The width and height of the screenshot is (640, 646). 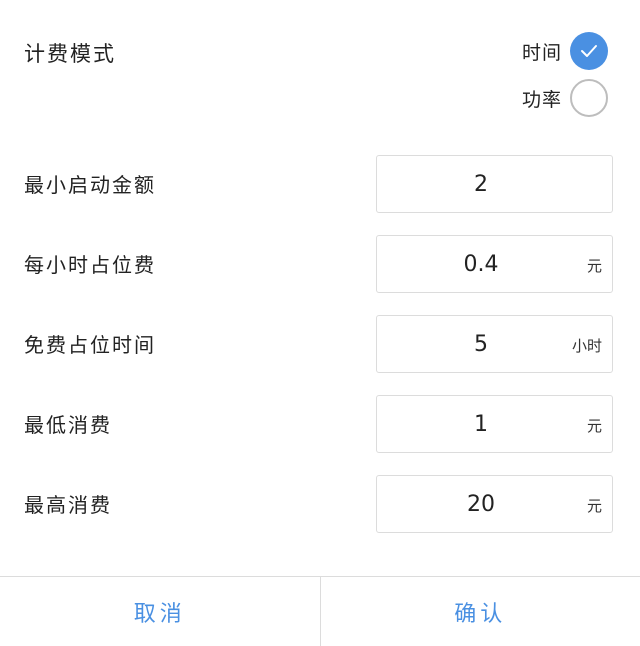 I want to click on min-start-amount-input: 2, so click(x=494, y=184).